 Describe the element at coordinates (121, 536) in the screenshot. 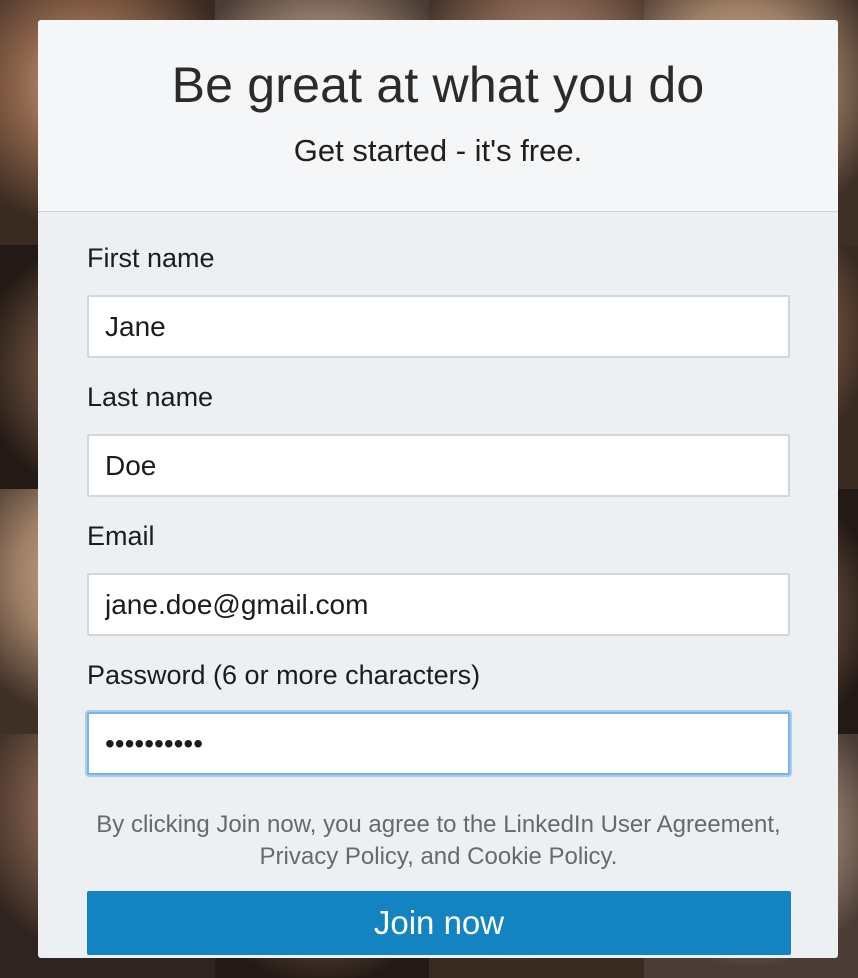

I see `email-label: Email` at that location.